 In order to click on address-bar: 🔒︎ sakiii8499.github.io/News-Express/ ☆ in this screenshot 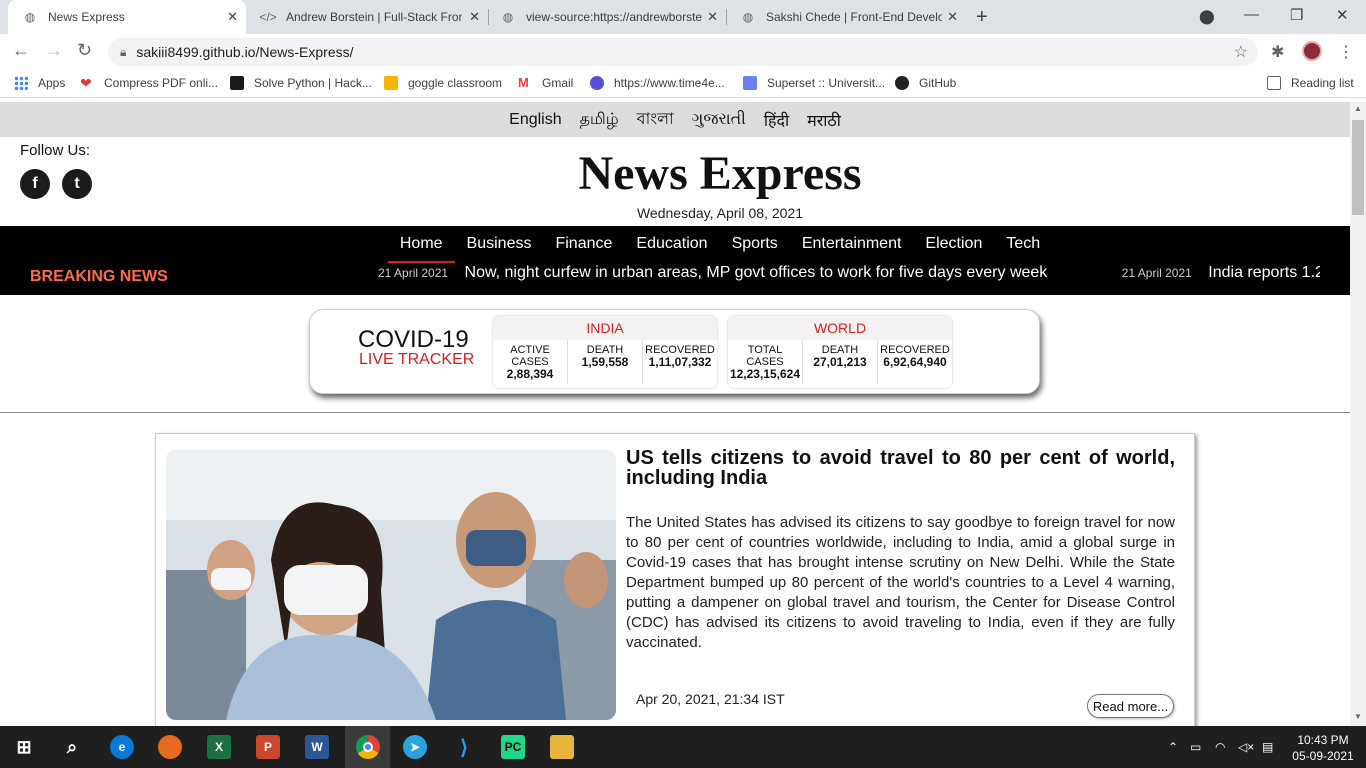, I will do `click(683, 52)`.